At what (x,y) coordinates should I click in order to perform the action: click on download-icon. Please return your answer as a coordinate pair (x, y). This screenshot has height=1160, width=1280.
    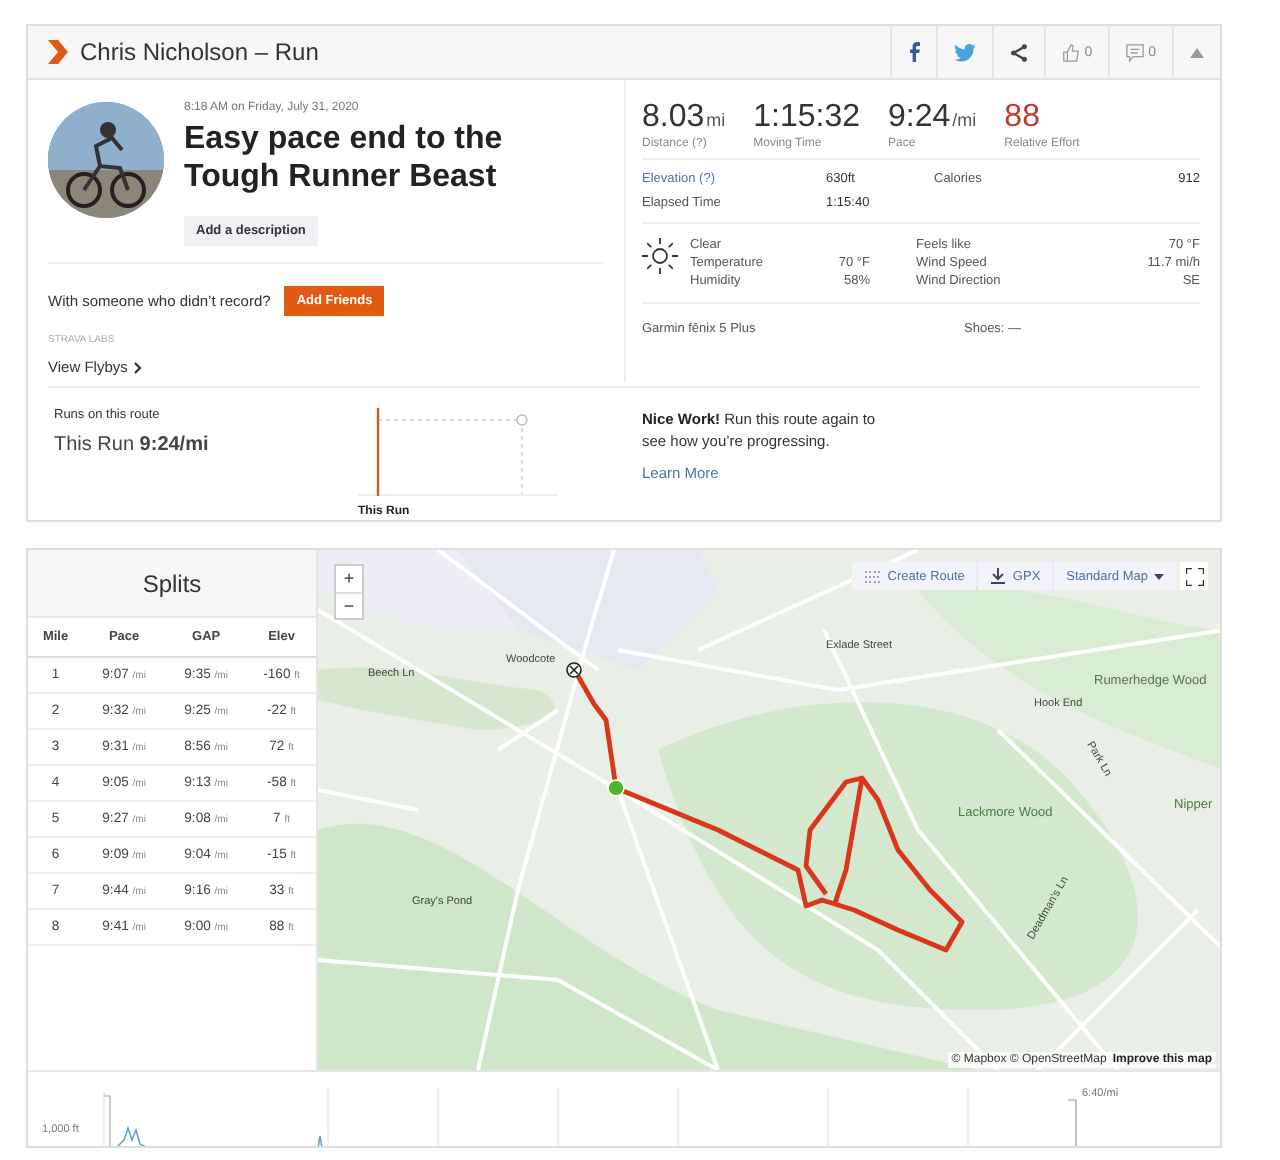
    Looking at the image, I should click on (998, 576).